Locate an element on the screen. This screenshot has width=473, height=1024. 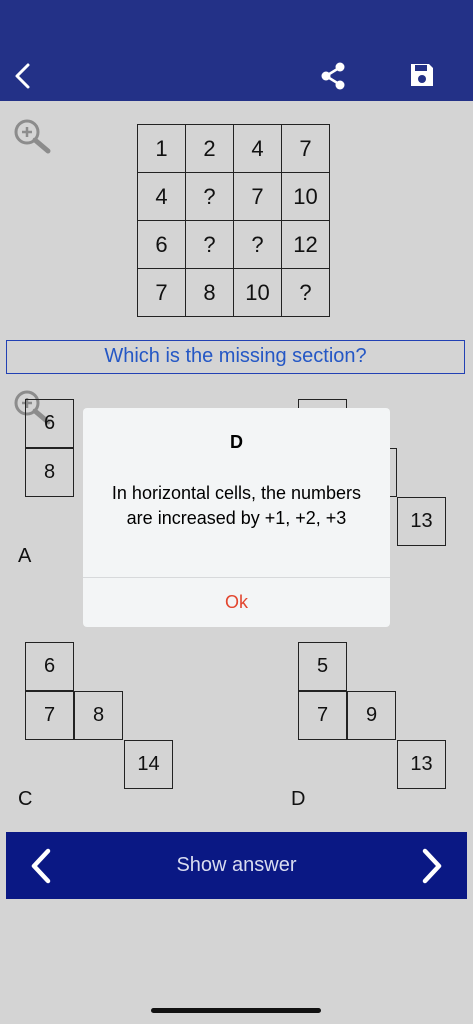
option-cell: 14 is located at coordinates (148, 764).